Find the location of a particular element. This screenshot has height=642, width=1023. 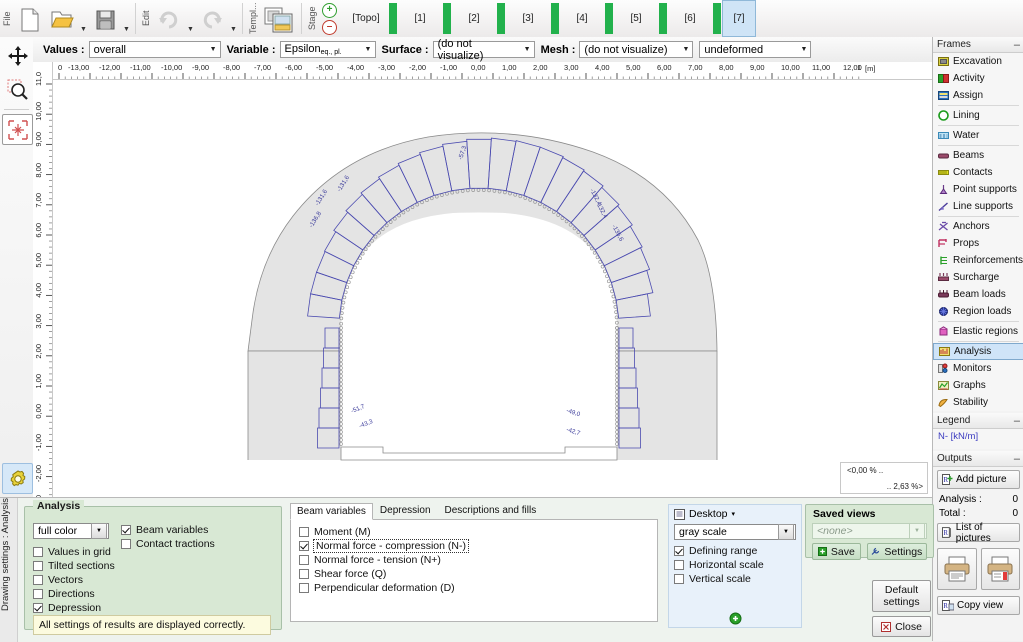

stage-tab-2: [2] is located at coordinates (474, 18).